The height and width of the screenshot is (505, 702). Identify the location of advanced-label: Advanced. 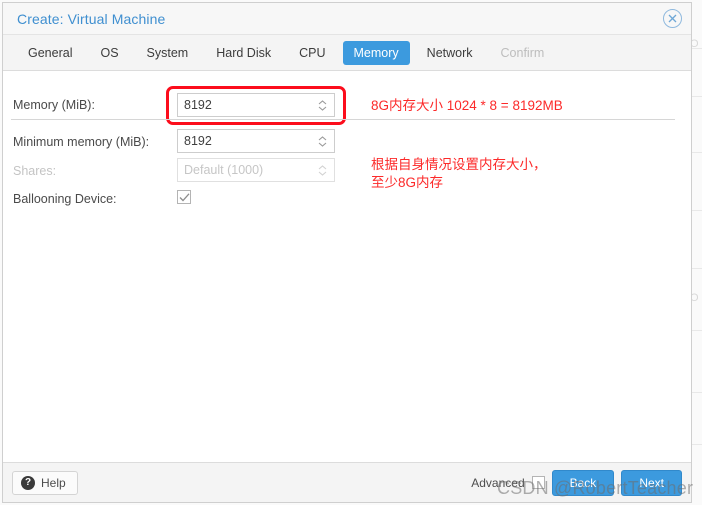
(498, 482).